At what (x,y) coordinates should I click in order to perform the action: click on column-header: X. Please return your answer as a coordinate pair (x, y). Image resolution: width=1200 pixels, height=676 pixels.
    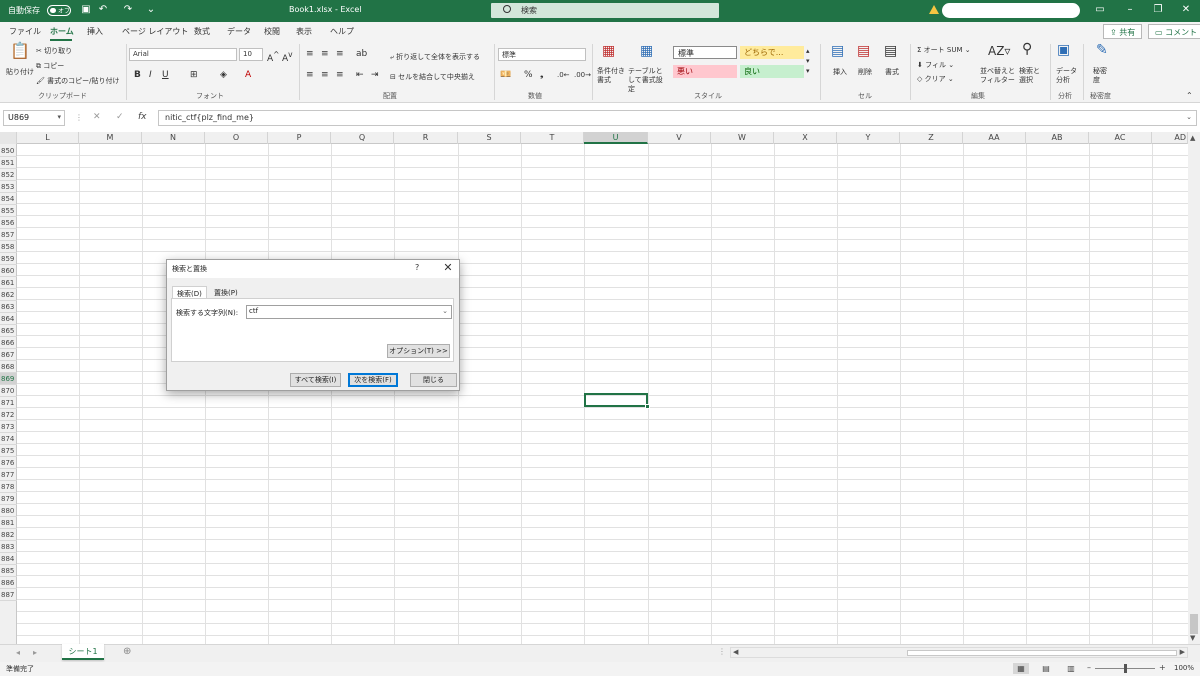
    Looking at the image, I should click on (805, 138).